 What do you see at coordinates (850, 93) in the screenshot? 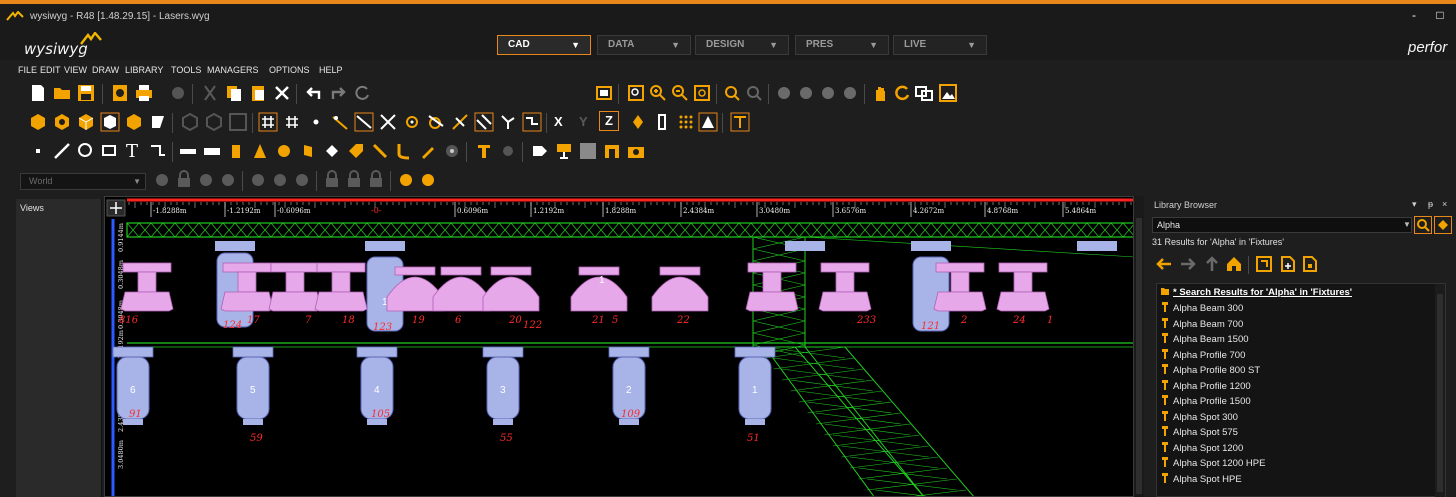
I see `camera-view-4-icon` at bounding box center [850, 93].